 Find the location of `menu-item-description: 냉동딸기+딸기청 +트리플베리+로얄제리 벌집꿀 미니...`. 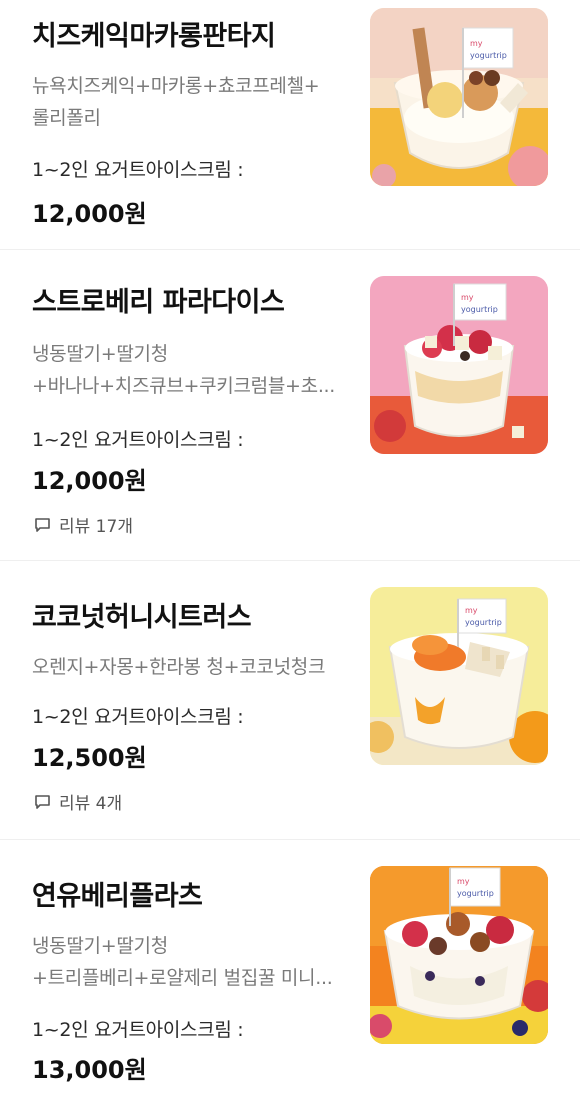

menu-item-description: 냉동딸기+딸기청 +트리플베리+로얄제리 벌집꿀 미니... is located at coordinates (182, 962).